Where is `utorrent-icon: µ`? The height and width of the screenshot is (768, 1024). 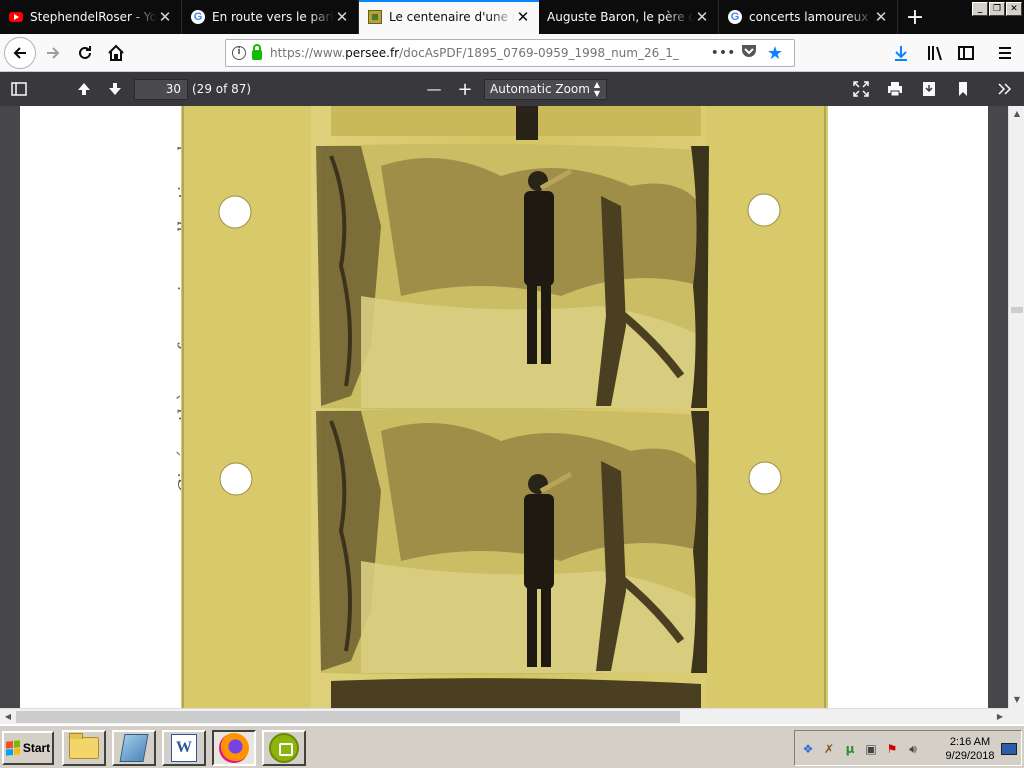
utorrent-icon: µ is located at coordinates (850, 749).